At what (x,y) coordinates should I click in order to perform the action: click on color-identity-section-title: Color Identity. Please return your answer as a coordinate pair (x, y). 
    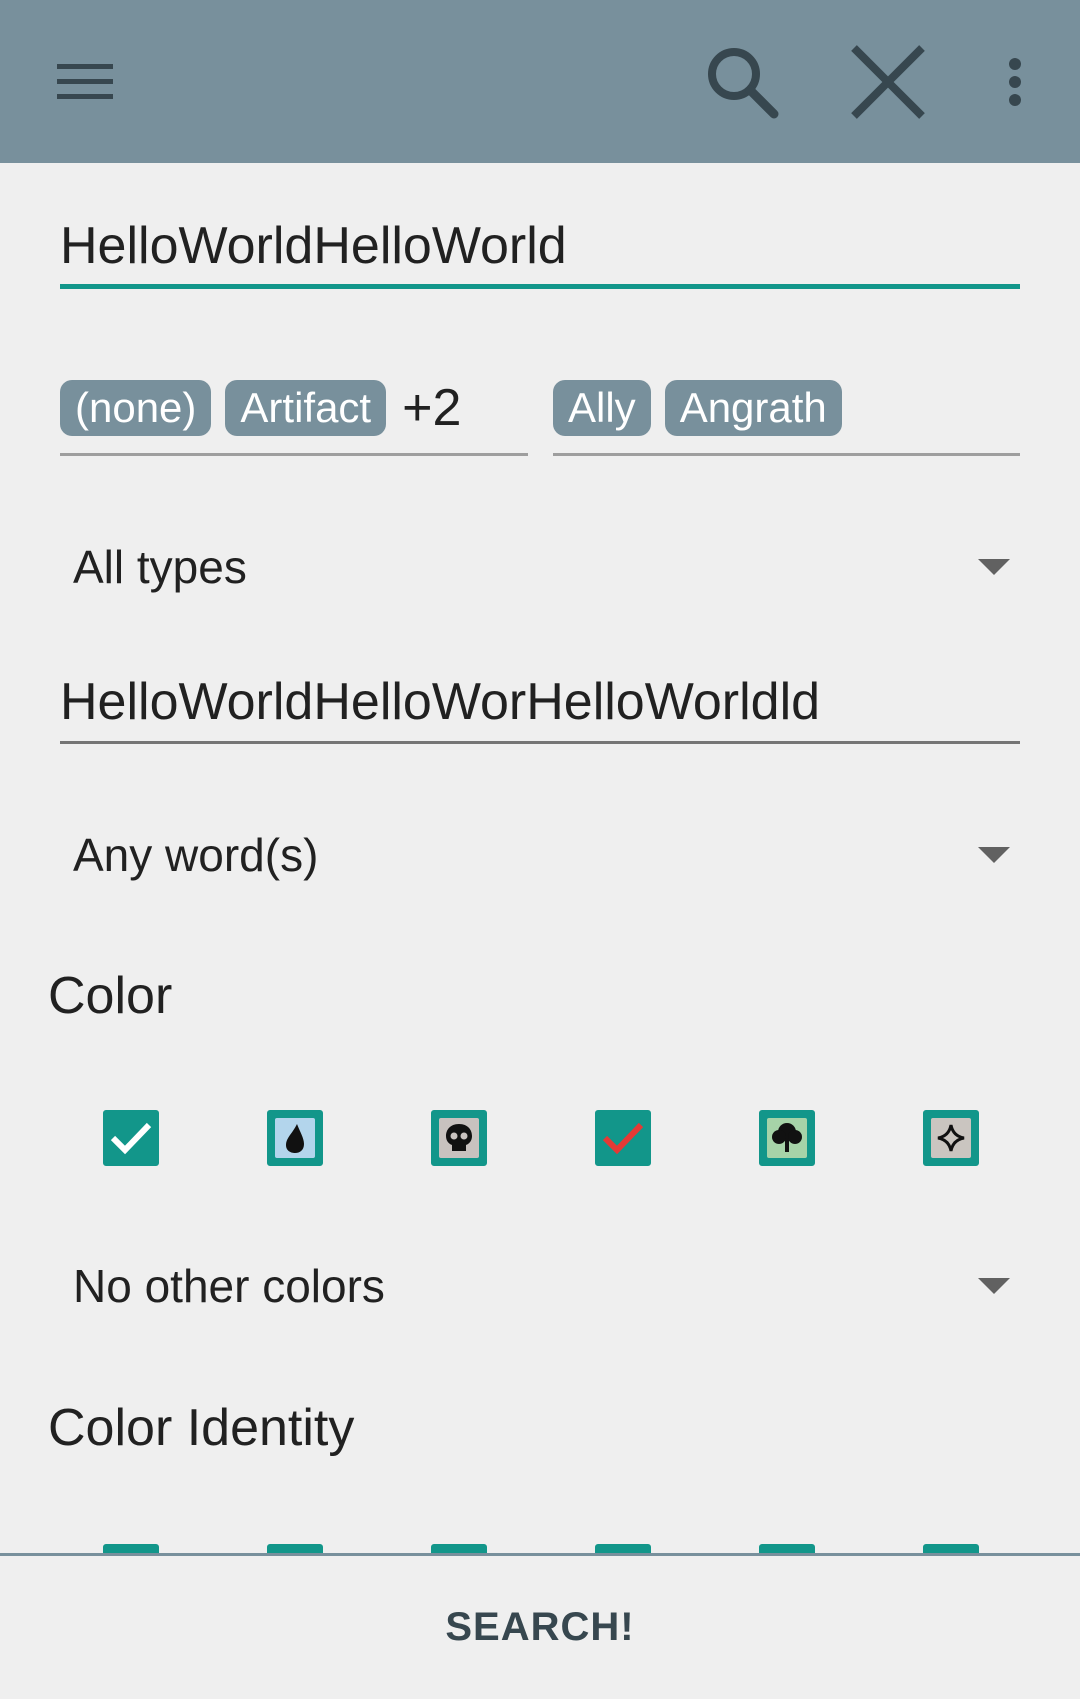
    Looking at the image, I should click on (201, 1428).